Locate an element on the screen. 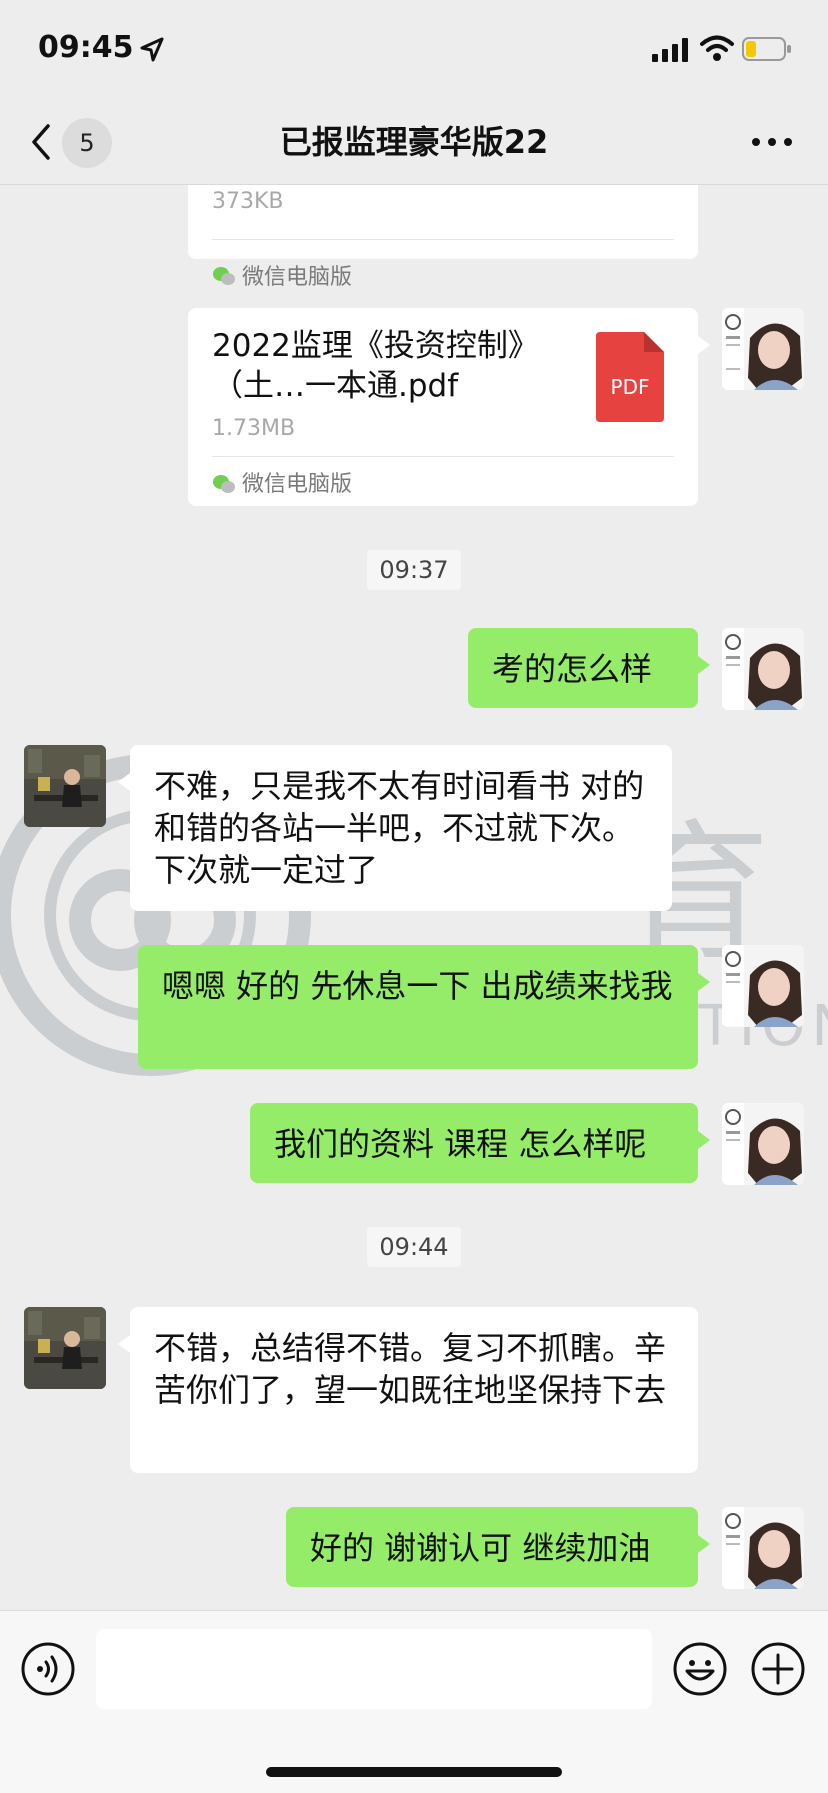  cellular-signal-icon is located at coordinates (670, 50).